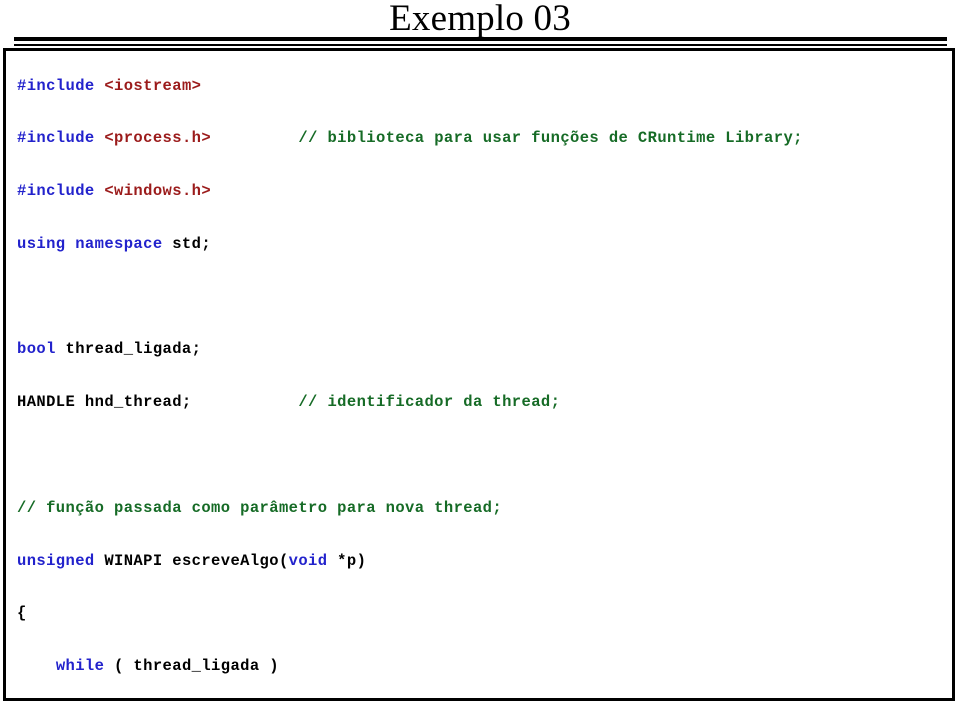  I want to click on code-token-inc: <iostream>, so click(153, 85).